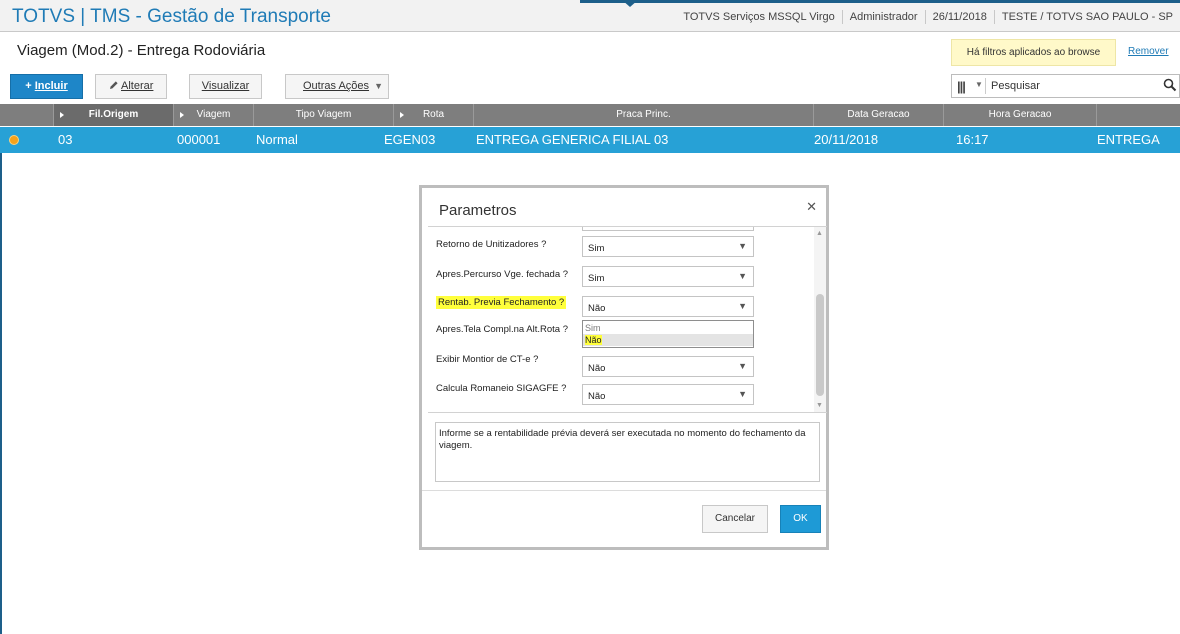 This screenshot has width=1180, height=634. I want to click on status-user: Administrador, so click(883, 17).